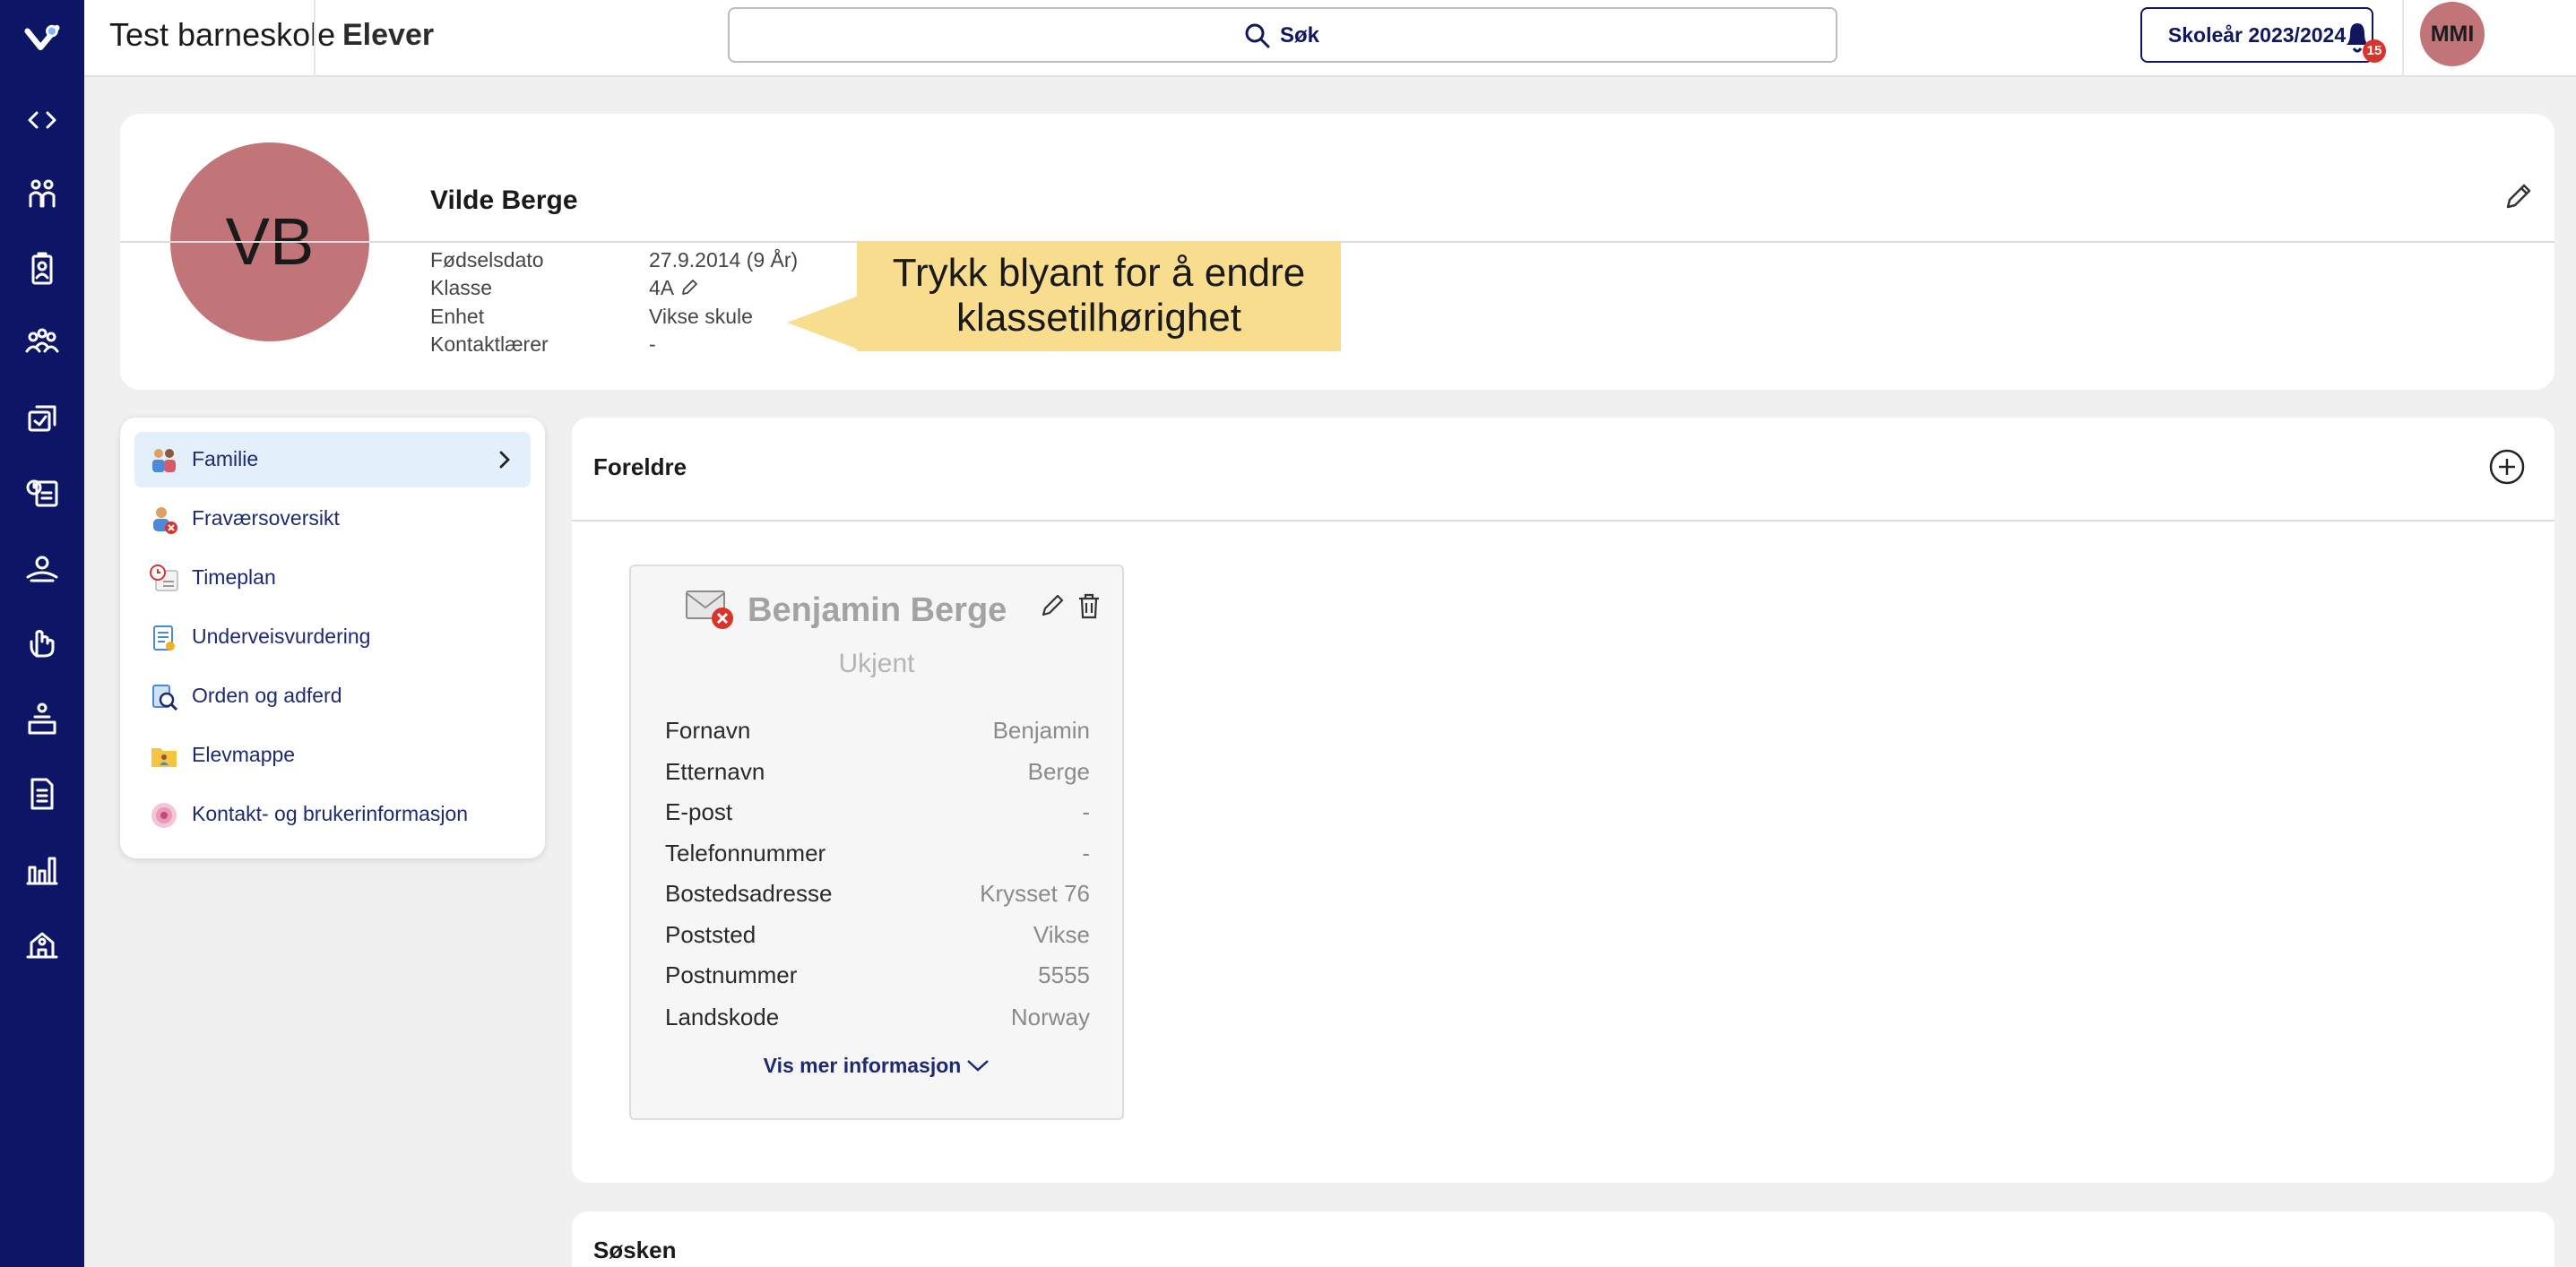 The width and height of the screenshot is (2576, 1267). I want to click on info-value-class: 4A, so click(662, 288).